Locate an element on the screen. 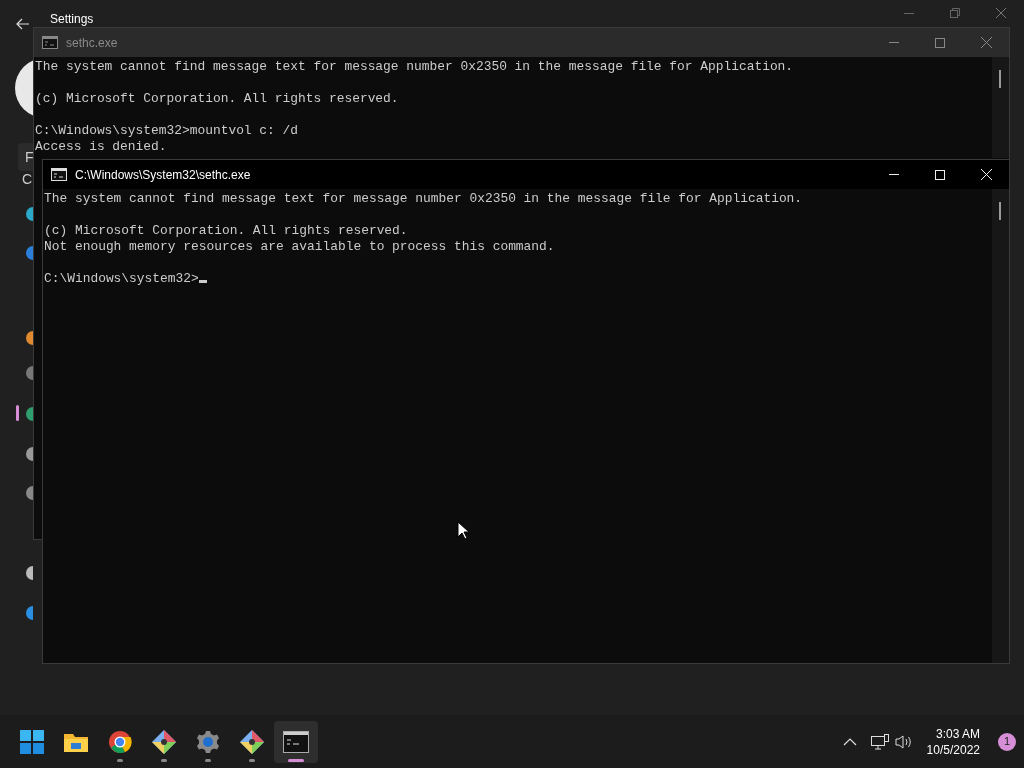 The width and height of the screenshot is (1024, 768). time-text: 3:03 AM is located at coordinates (957, 733).